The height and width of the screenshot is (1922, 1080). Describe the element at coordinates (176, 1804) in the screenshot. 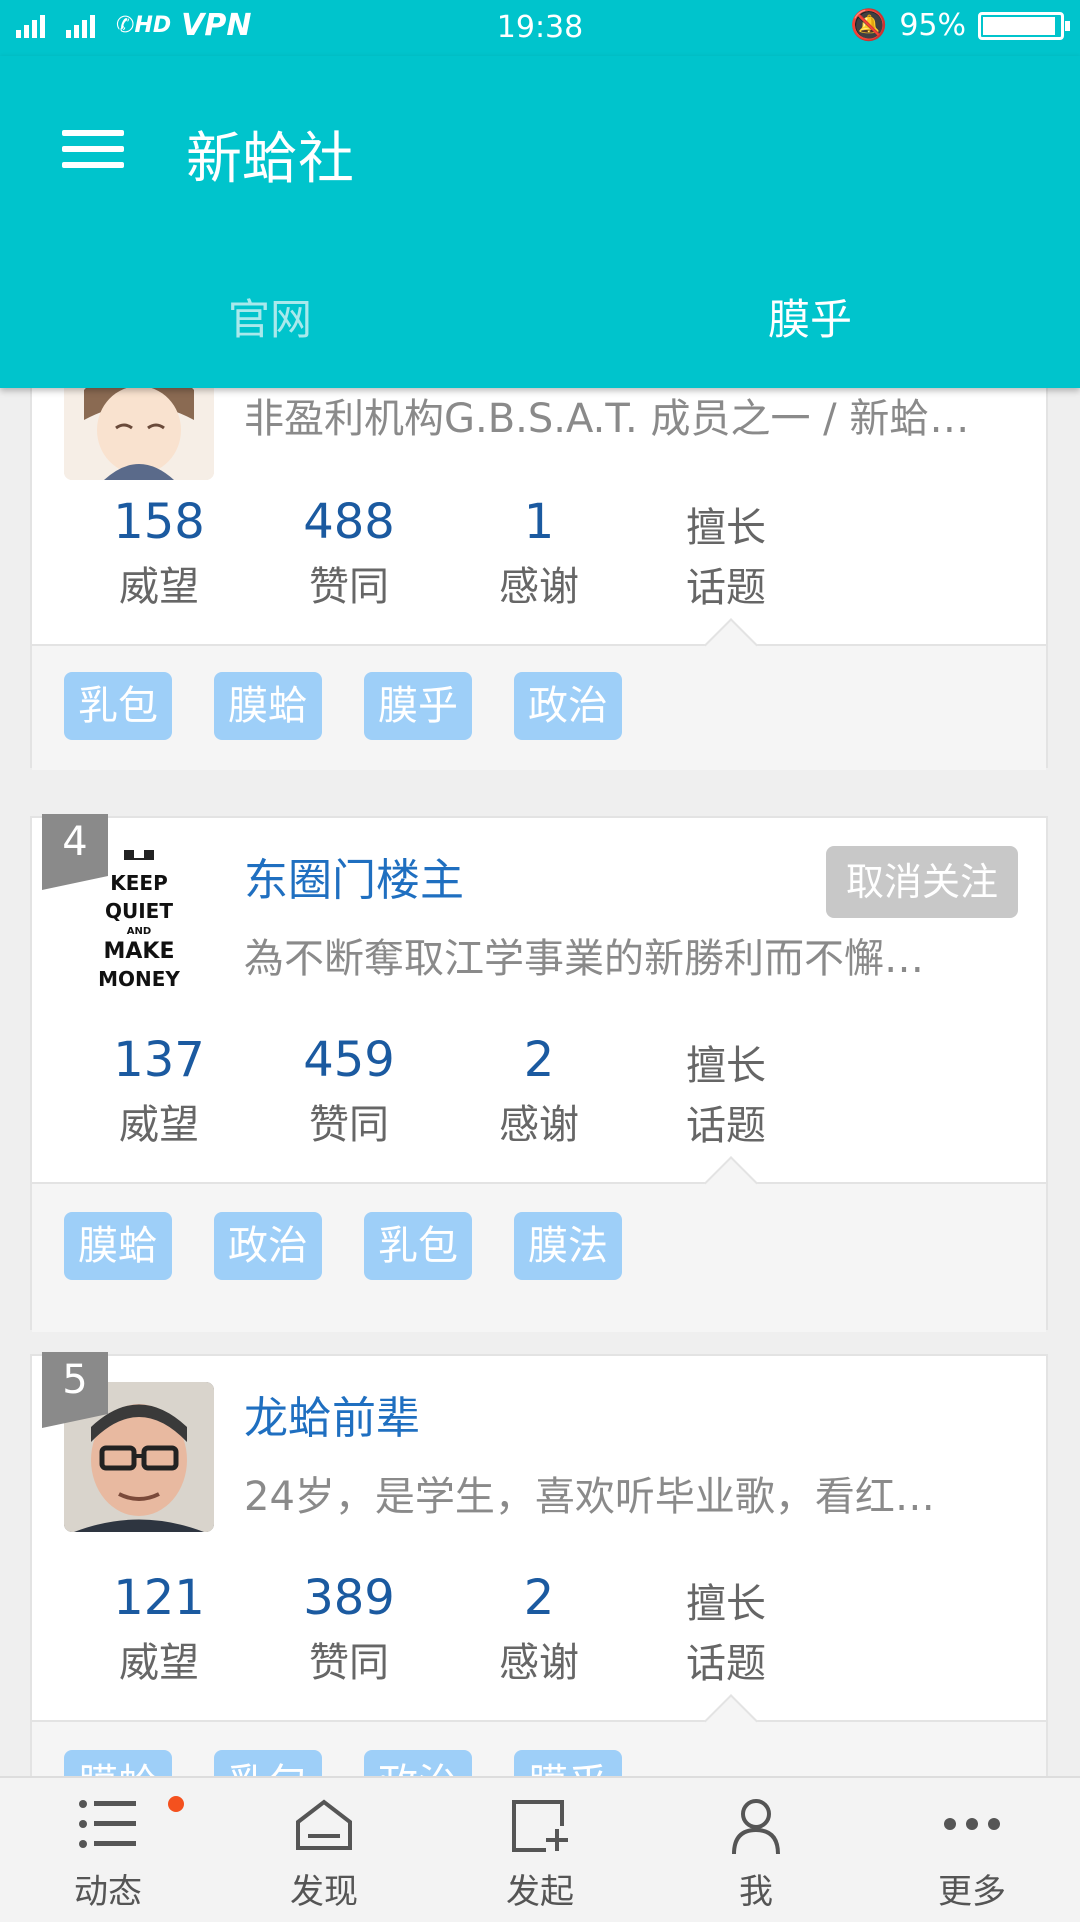

I see `notification-dot` at that location.